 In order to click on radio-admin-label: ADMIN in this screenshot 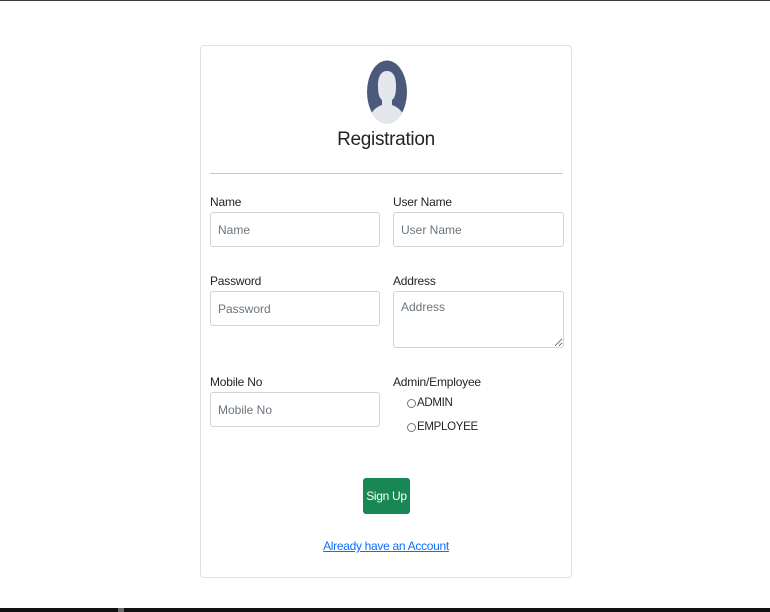, I will do `click(435, 403)`.